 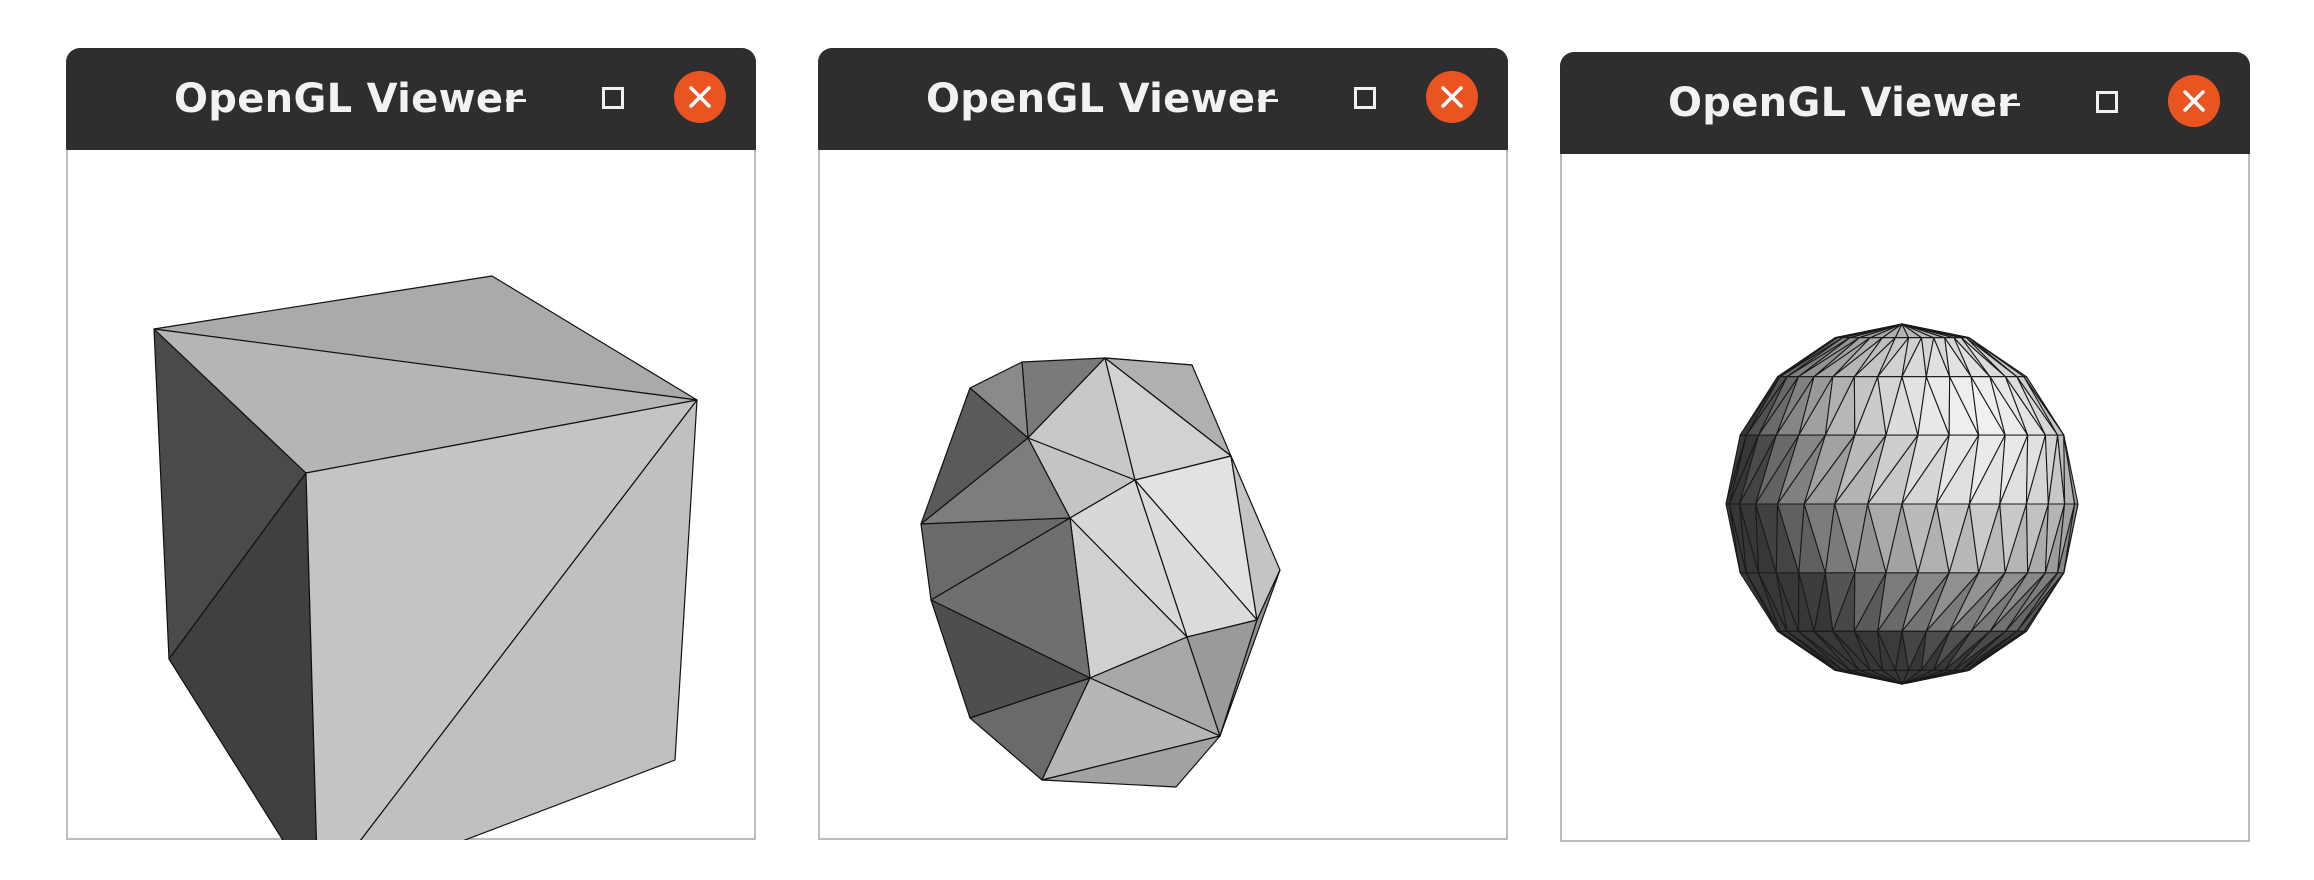 What do you see at coordinates (1100, 572) in the screenshot?
I see `icosahedron-render` at bounding box center [1100, 572].